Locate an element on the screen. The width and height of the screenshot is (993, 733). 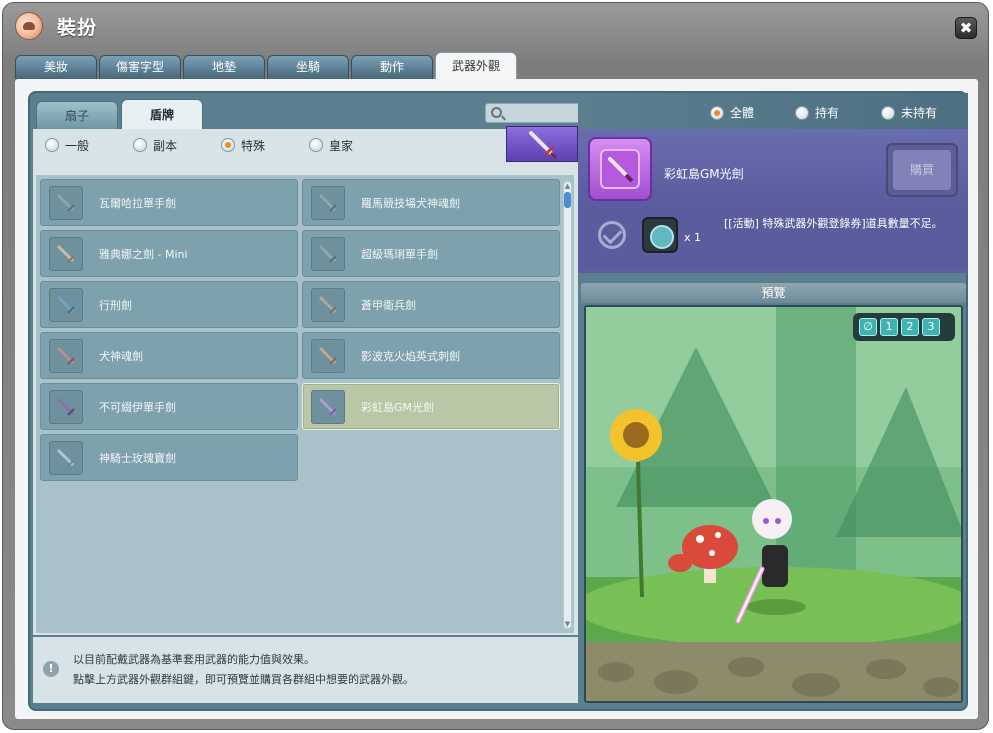
type-radio-special: 特殊 is located at coordinates (243, 145).